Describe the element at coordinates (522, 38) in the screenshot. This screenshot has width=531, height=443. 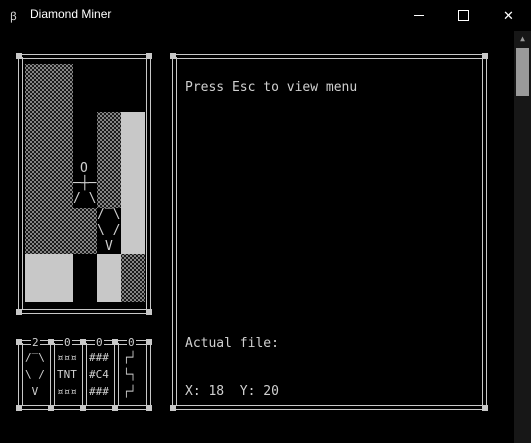
I see `scroll-up-arrow-icon: ▲` at that location.